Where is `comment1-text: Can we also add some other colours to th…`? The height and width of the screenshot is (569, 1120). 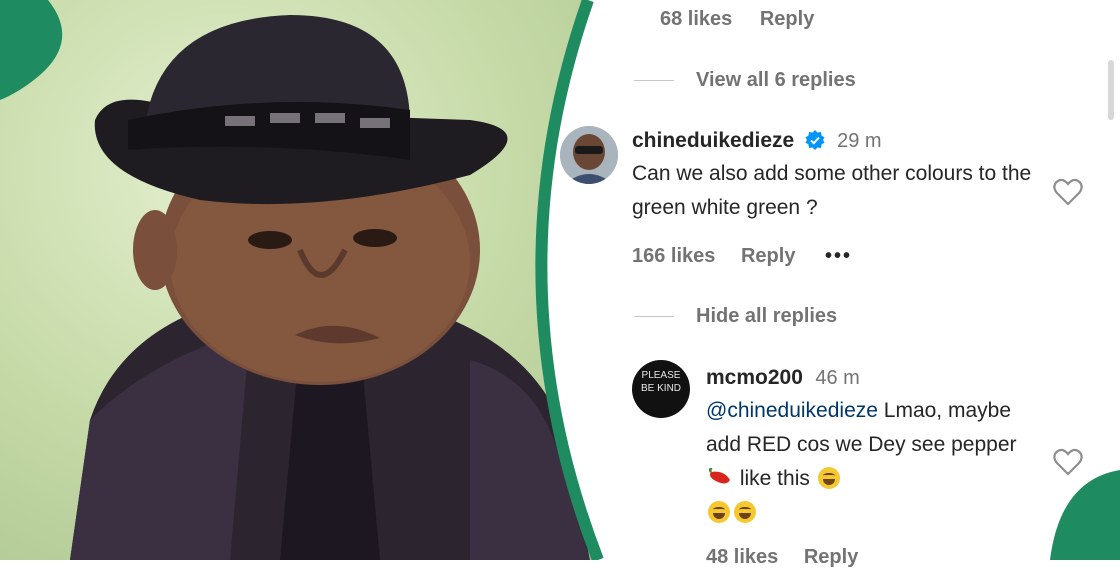 comment1-text: Can we also add some other colours to th… is located at coordinates (832, 190).